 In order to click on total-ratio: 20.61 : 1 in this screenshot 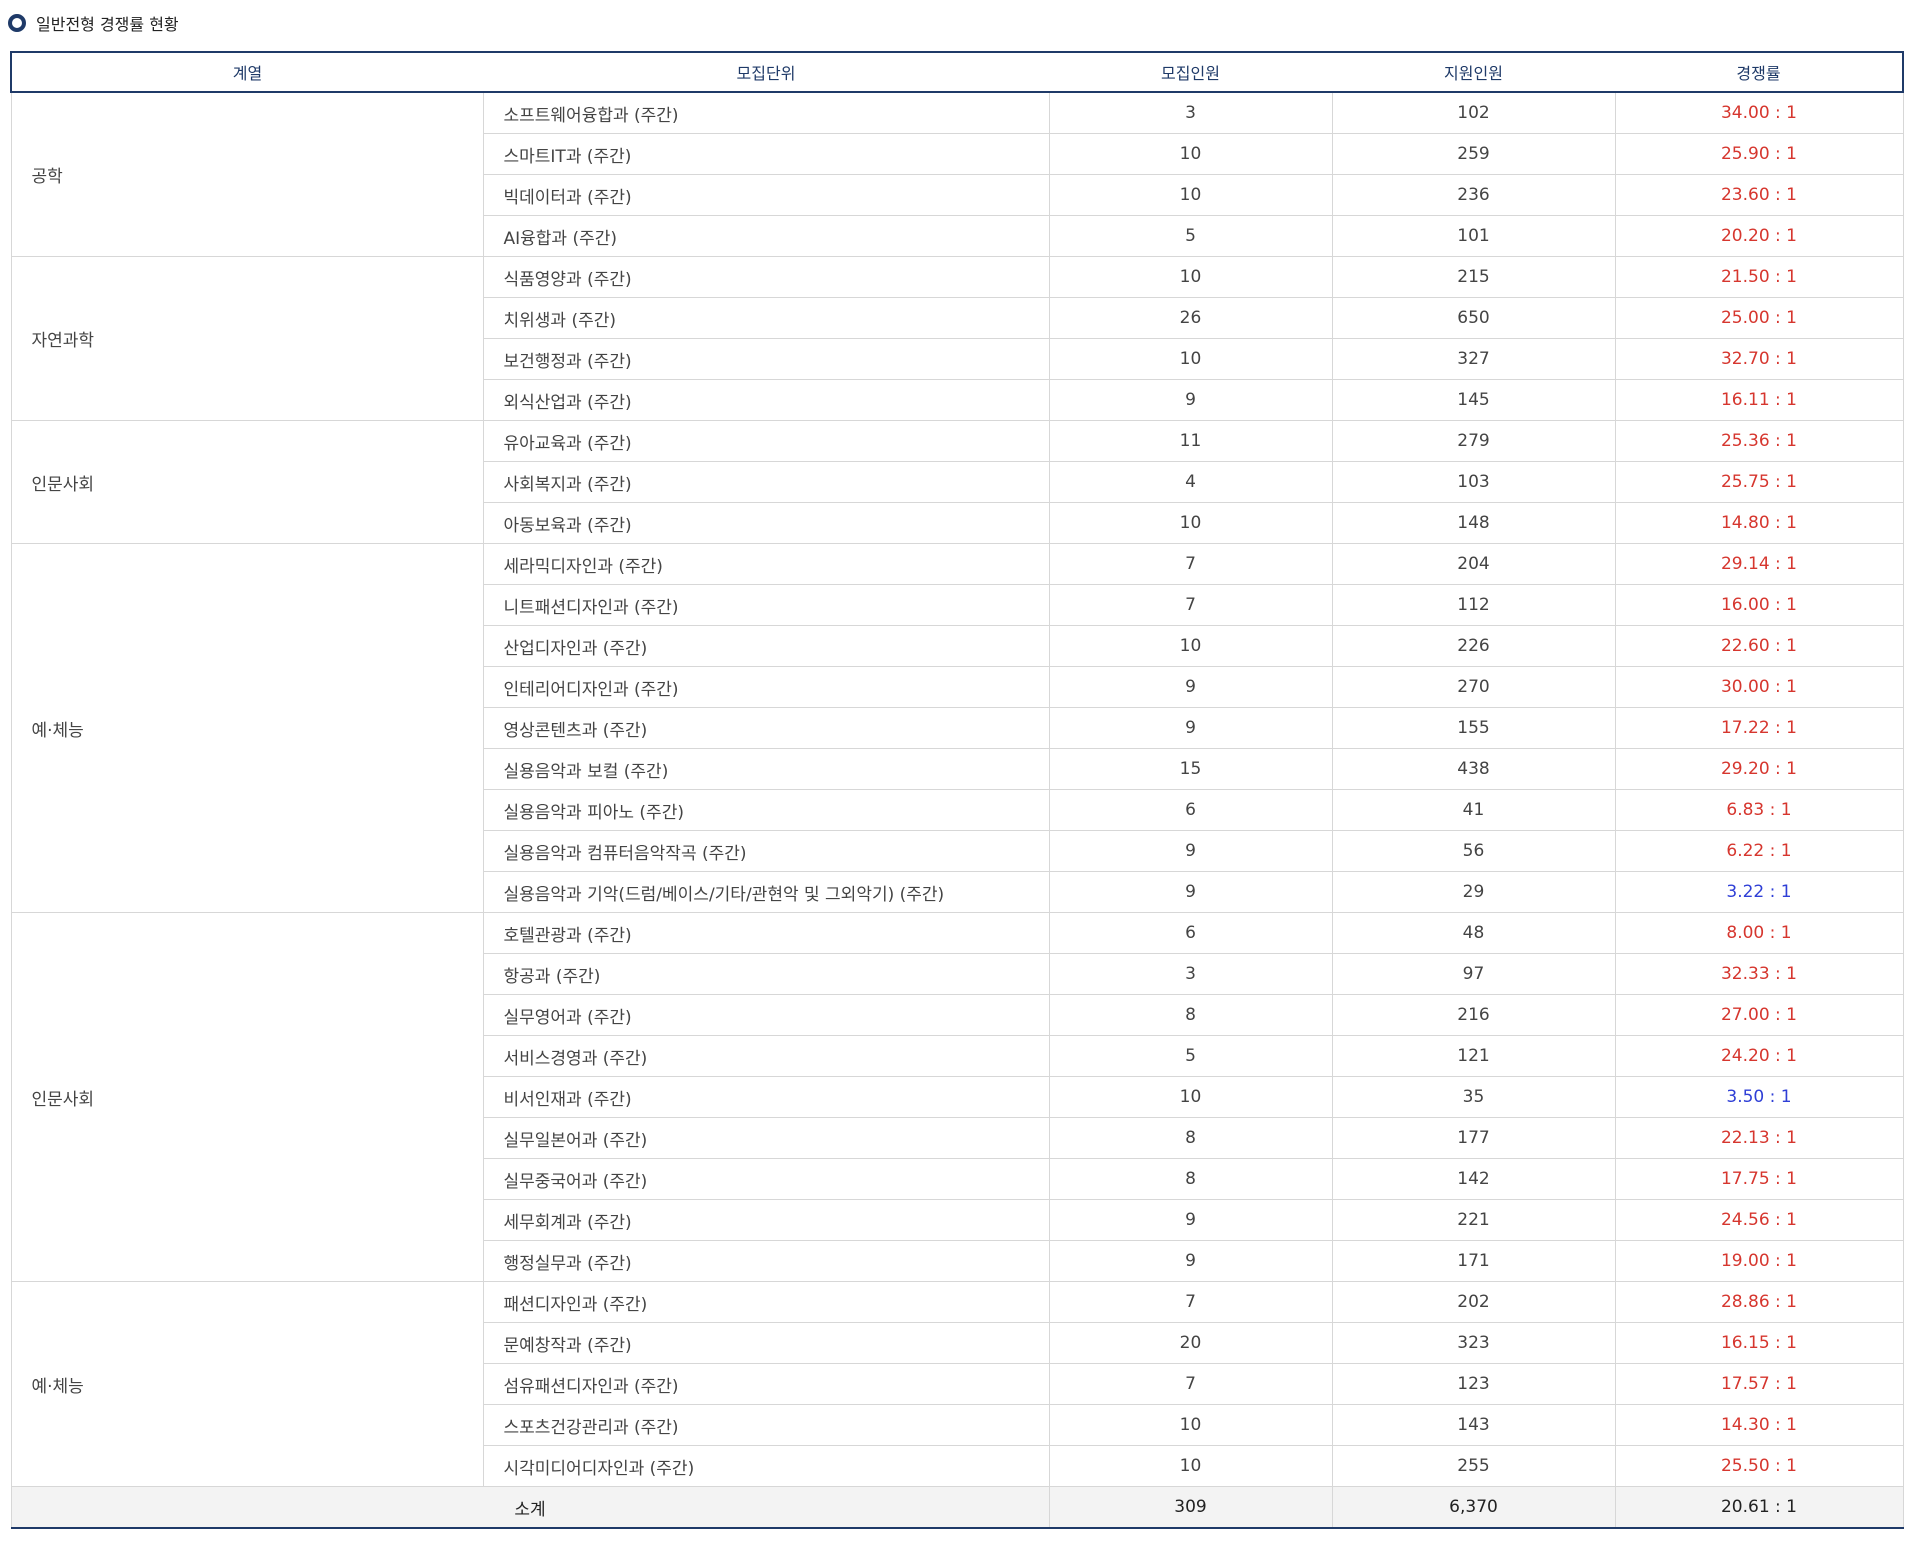, I will do `click(1759, 1507)`.